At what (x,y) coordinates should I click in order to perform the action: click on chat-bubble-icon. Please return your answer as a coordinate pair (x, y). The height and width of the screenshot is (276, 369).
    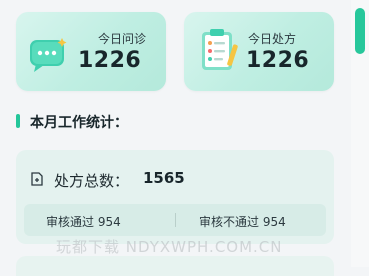
    Looking at the image, I should click on (48, 55).